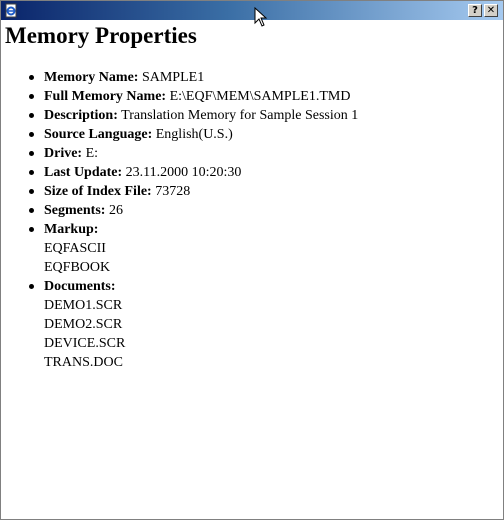 The image size is (504, 520). I want to click on property-value: SAMPLE1, so click(173, 77).